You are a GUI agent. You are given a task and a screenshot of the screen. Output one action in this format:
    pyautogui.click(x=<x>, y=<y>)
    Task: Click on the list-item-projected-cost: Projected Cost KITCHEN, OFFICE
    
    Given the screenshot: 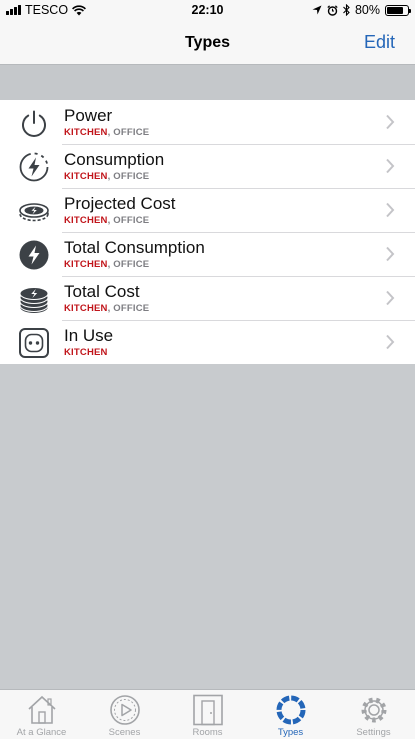 What is the action you would take?
    pyautogui.click(x=207, y=210)
    